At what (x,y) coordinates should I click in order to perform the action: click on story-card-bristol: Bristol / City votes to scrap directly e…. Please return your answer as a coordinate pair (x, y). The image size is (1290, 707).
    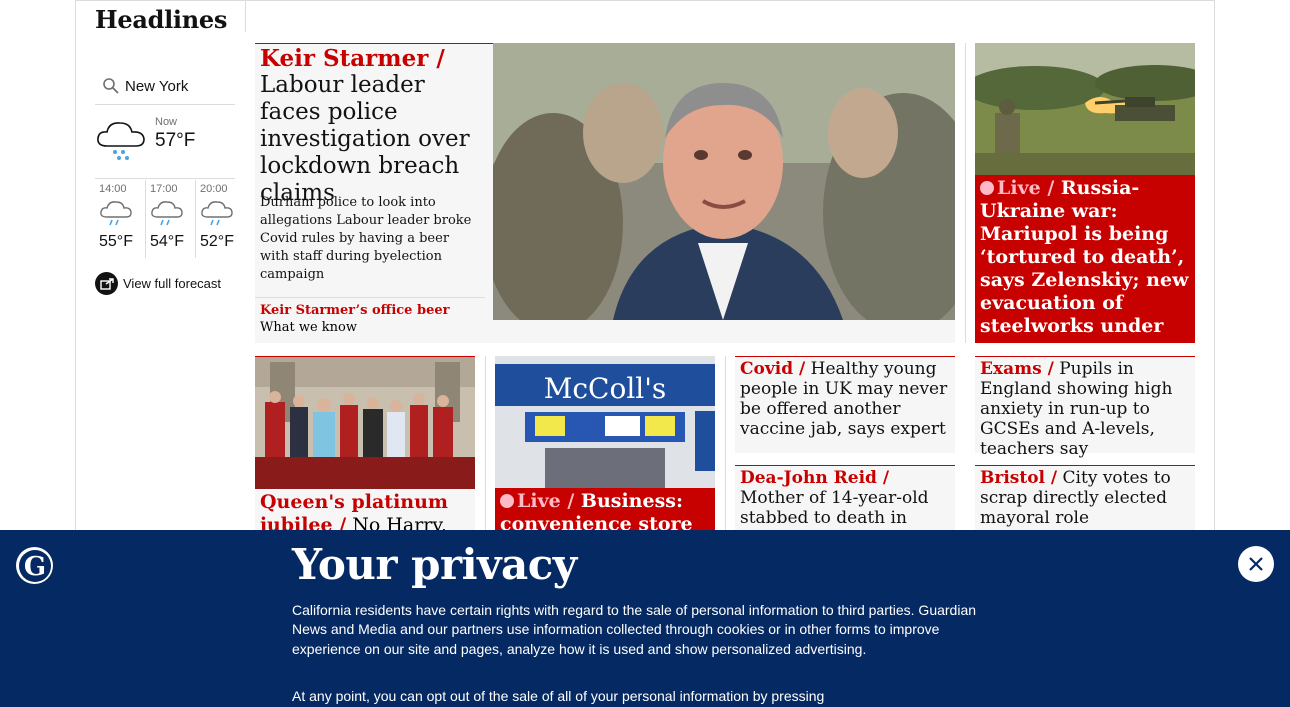
    Looking at the image, I should click on (1085, 500).